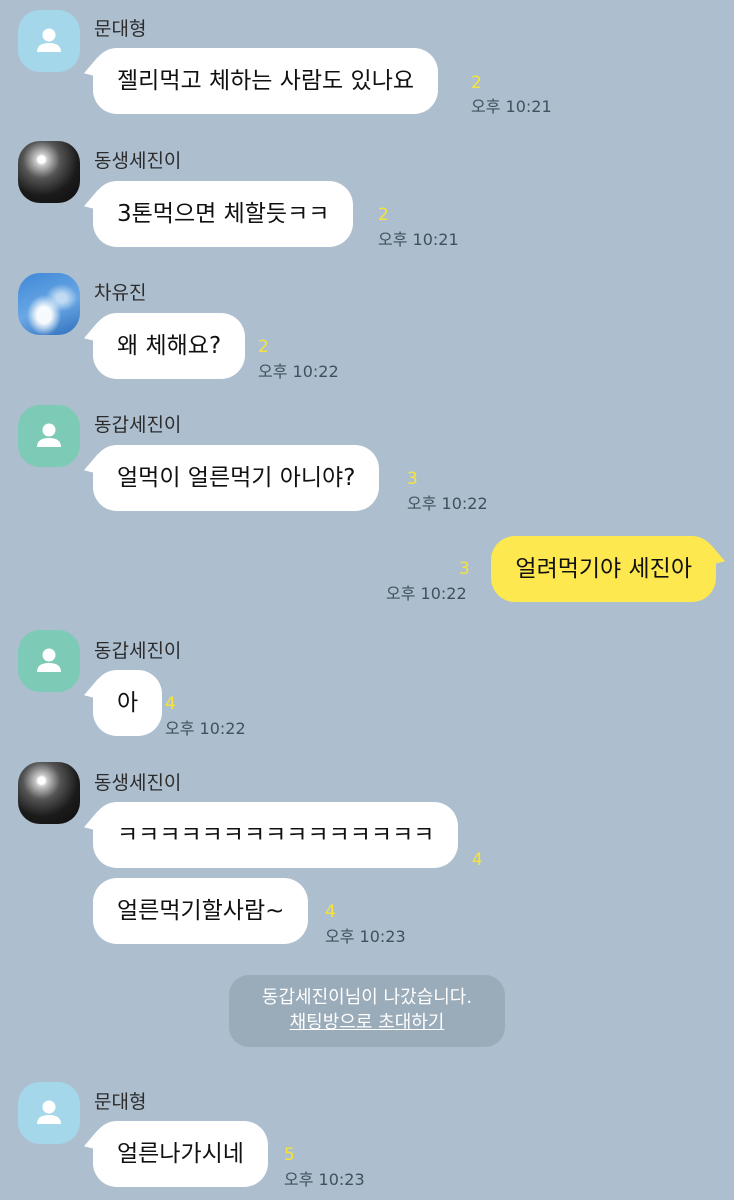 The height and width of the screenshot is (1200, 734). Describe the element at coordinates (180, 1154) in the screenshot. I see `message-bubble: 얼른나가시네` at that location.